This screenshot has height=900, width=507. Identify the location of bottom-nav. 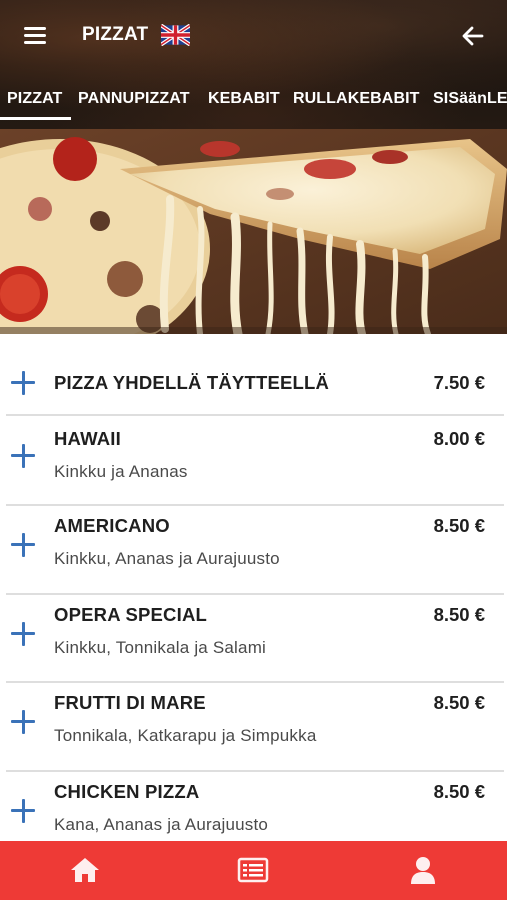
(253, 870).